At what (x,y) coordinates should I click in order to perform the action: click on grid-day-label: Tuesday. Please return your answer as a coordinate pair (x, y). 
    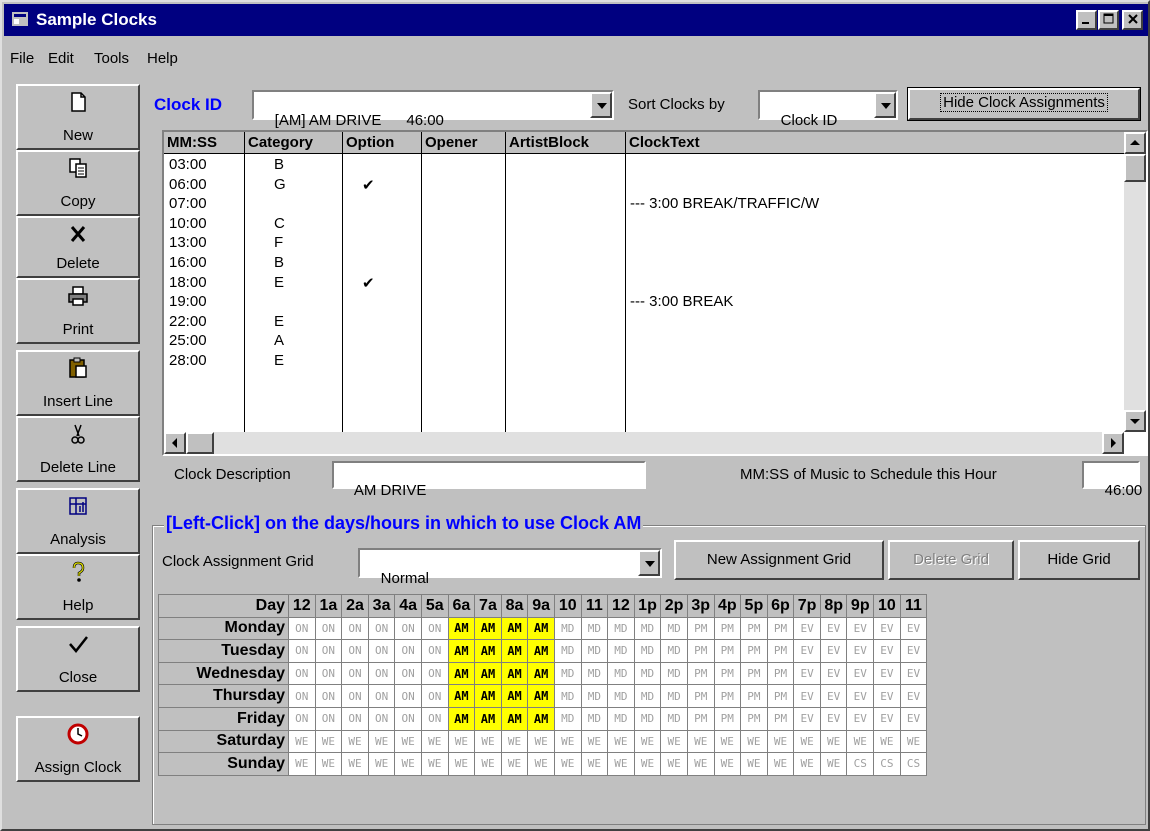
    Looking at the image, I should click on (223, 651).